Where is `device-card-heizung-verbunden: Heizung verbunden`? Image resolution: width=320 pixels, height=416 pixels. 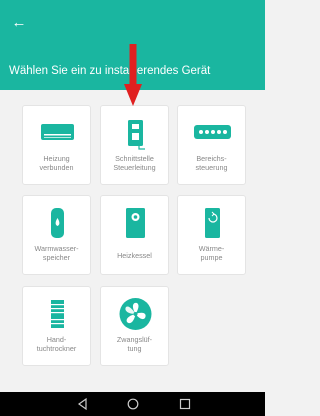
device-card-heizung-verbunden: Heizung verbunden is located at coordinates (56, 145).